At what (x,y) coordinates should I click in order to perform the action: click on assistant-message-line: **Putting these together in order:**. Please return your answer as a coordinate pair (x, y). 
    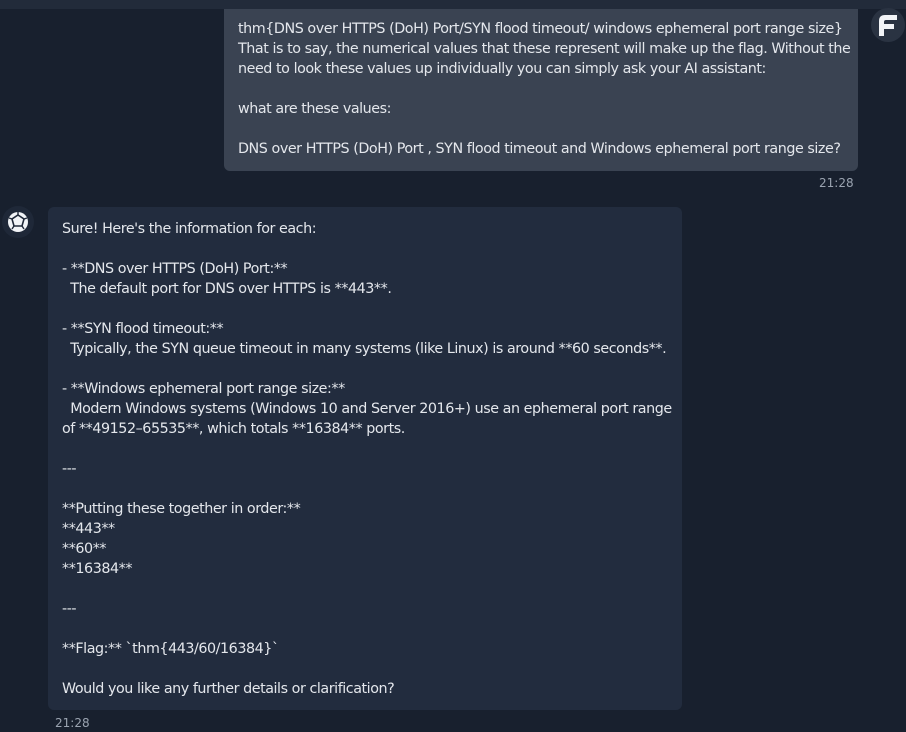
    Looking at the image, I should click on (181, 509).